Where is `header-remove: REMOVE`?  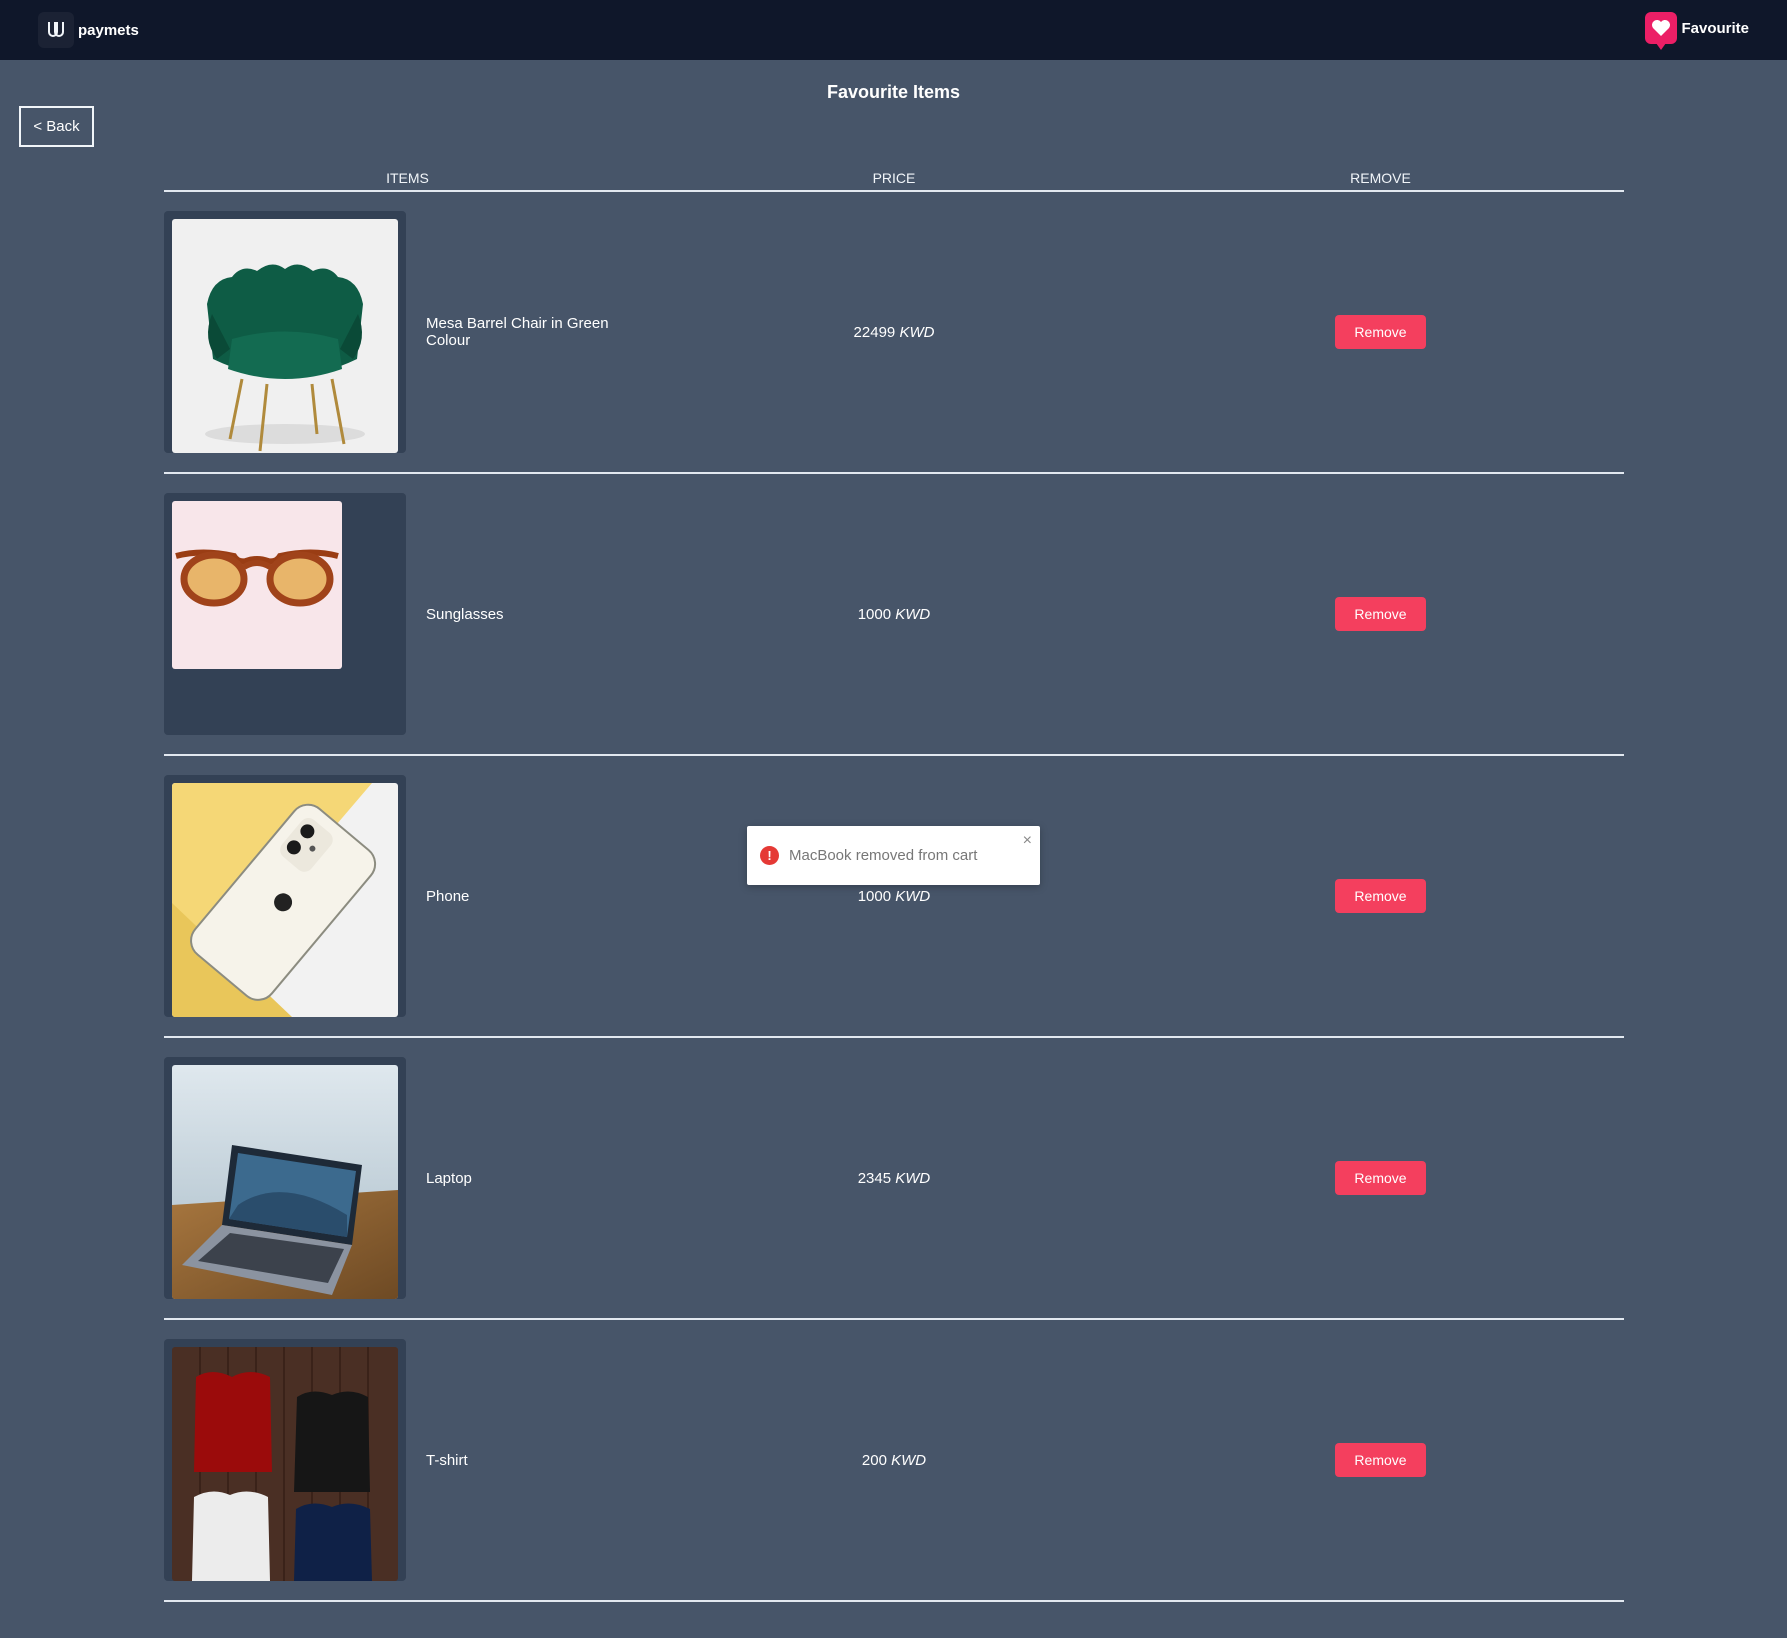 header-remove: REMOVE is located at coordinates (1380, 178).